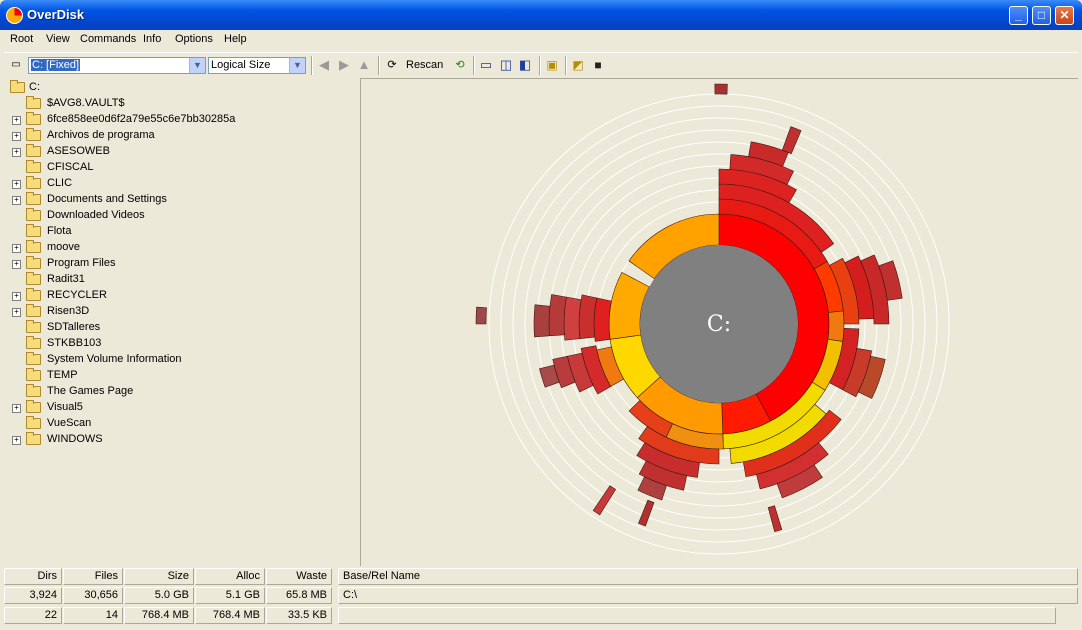  What do you see at coordinates (182, 104) in the screenshot?
I see `tree-item: $AVG8.VAULT$` at bounding box center [182, 104].